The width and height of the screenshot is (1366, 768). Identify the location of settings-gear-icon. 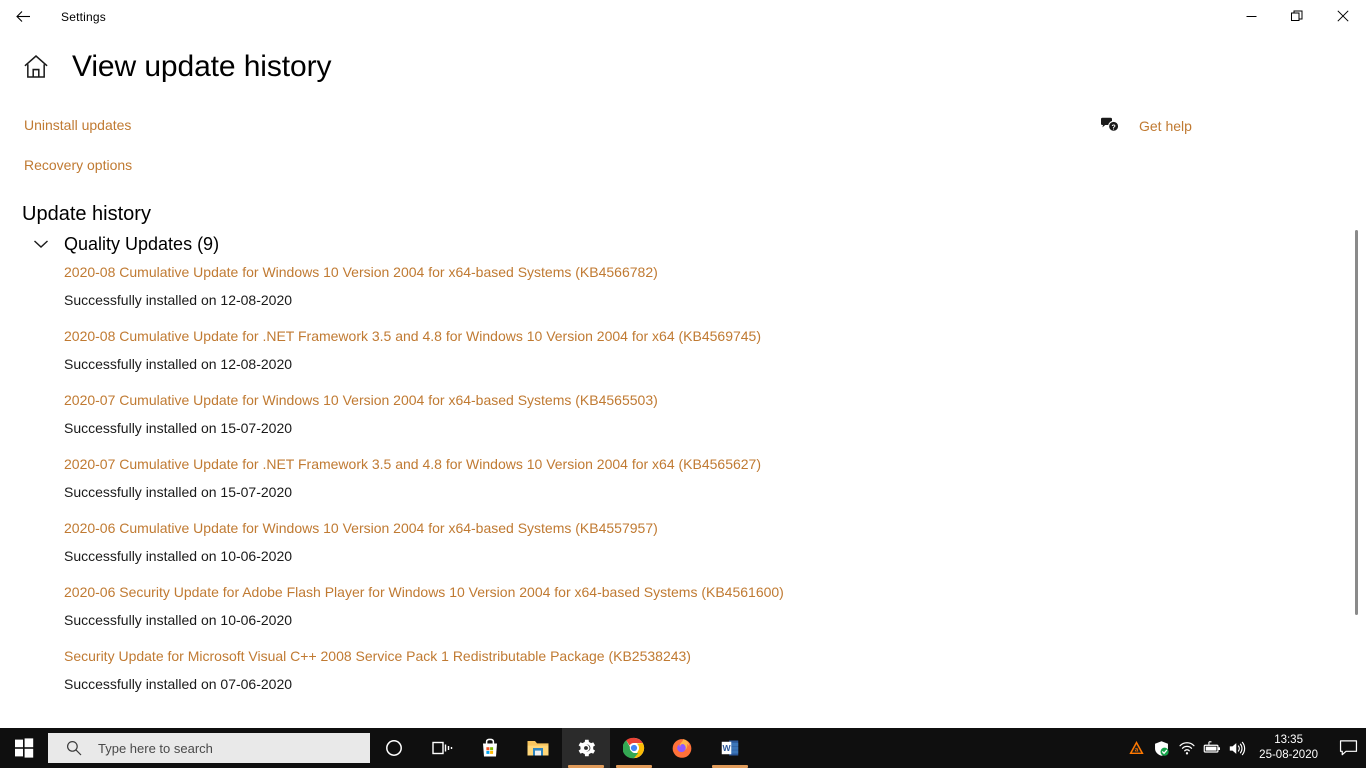
(587, 748).